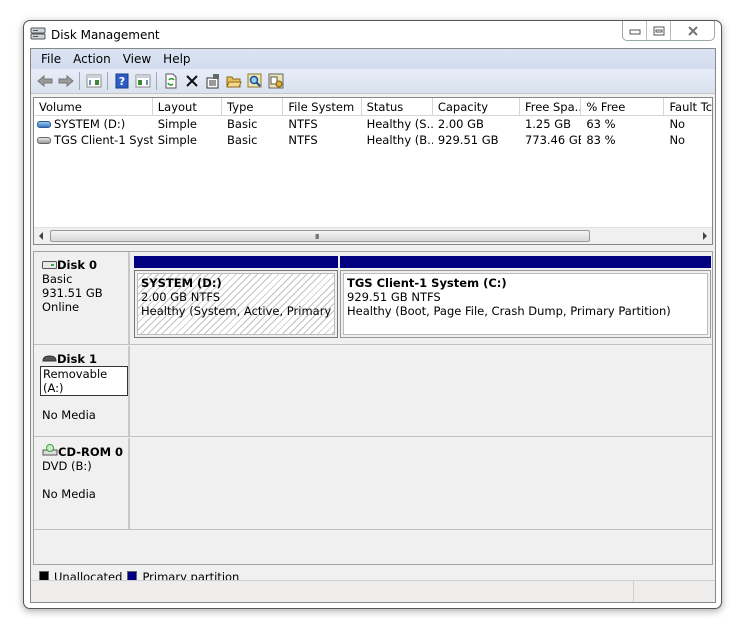  Describe the element at coordinates (176, 59) in the screenshot. I see `menu-help: Help` at that location.